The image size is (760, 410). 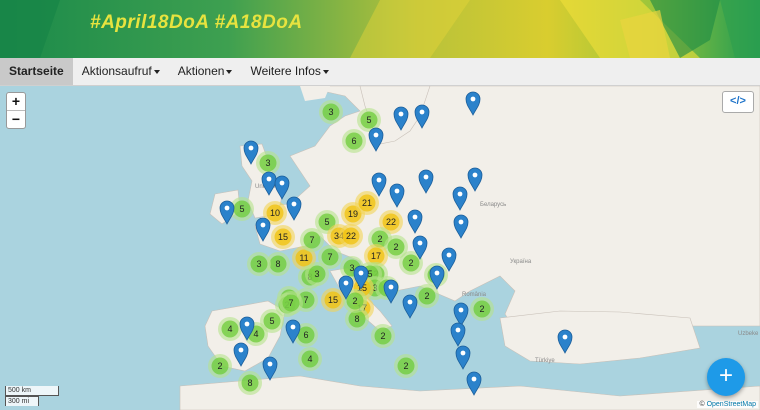 I want to click on scale-bar: 500 km 300 mi, so click(x=32, y=396).